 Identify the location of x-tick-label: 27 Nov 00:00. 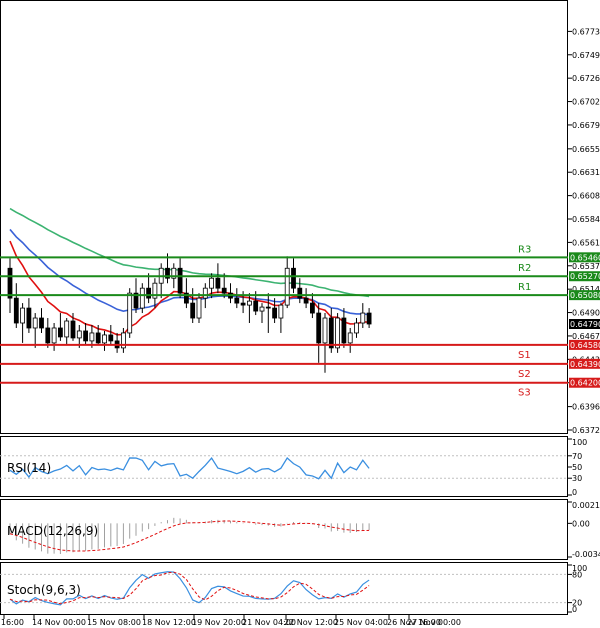
(434, 622).